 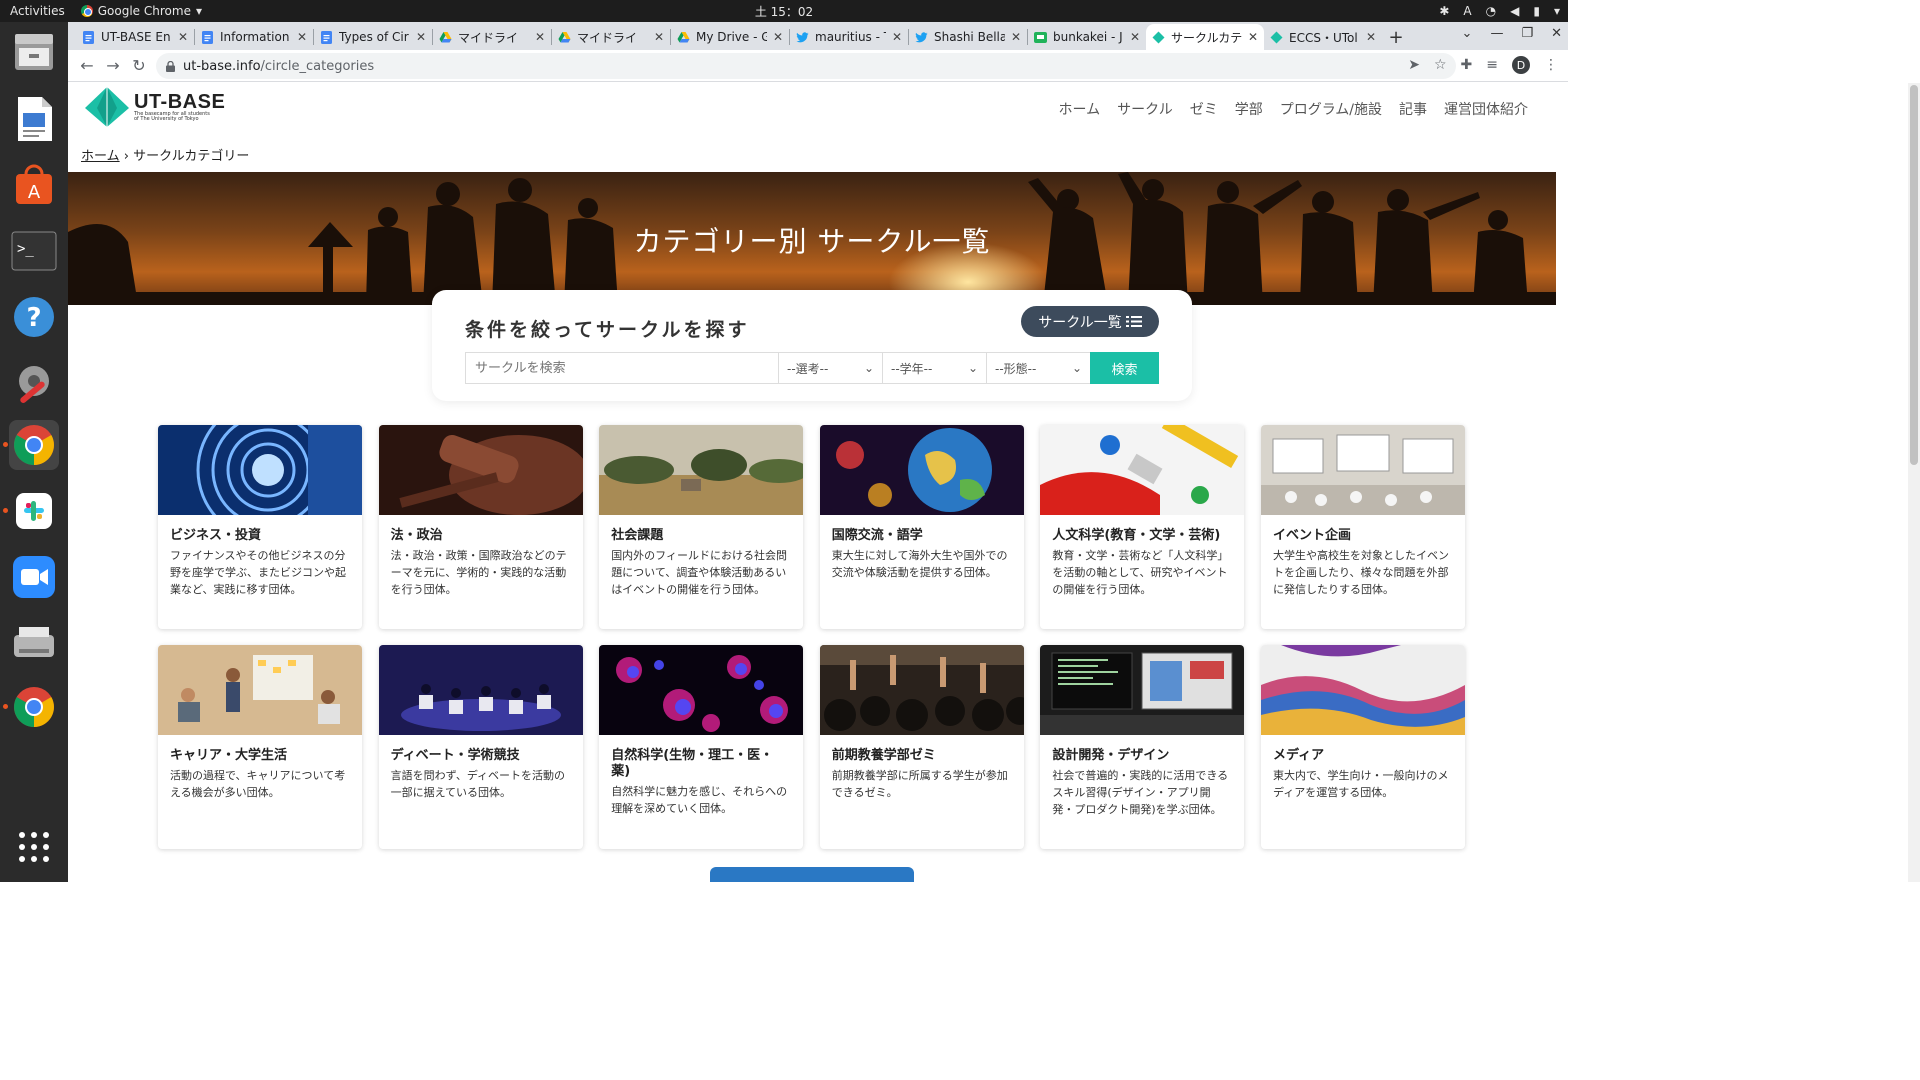 What do you see at coordinates (1038, 368) in the screenshot?
I see `format-filter-select: --形態-- ⌄` at bounding box center [1038, 368].